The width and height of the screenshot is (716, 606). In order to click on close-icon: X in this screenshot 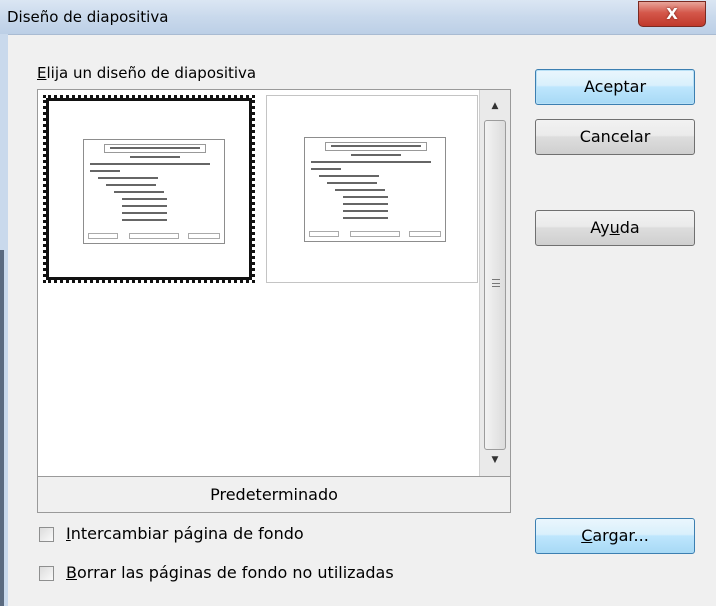, I will do `click(672, 14)`.